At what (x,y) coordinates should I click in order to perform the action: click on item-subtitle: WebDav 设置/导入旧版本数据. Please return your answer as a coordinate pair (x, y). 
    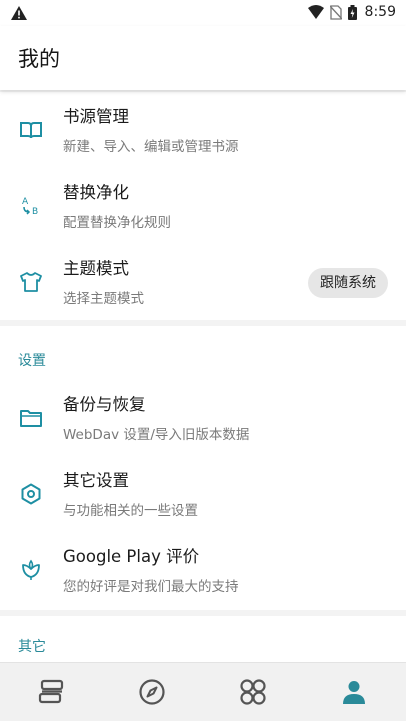
    Looking at the image, I should click on (156, 435).